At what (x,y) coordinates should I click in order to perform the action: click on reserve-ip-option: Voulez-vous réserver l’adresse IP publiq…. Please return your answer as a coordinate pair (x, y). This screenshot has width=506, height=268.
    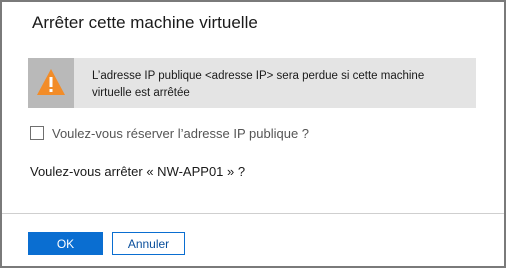
    Looking at the image, I should click on (169, 133).